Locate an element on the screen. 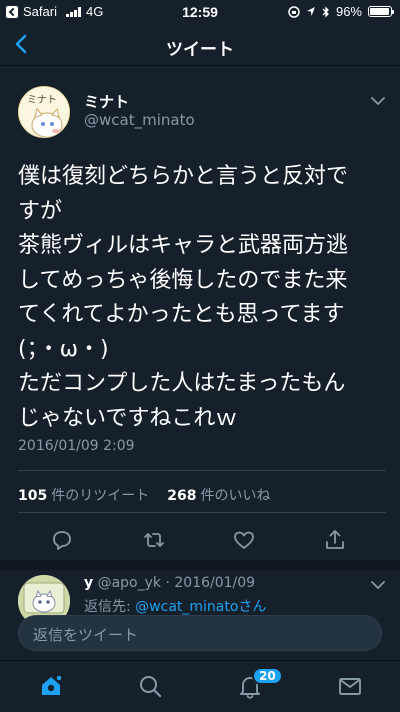 The height and width of the screenshot is (712, 400). author-handle: @wcat_minato is located at coordinates (139, 120).